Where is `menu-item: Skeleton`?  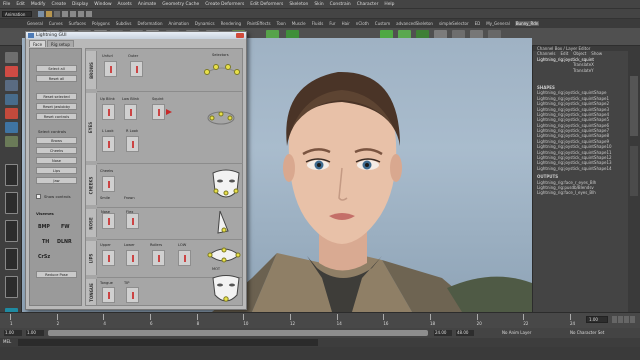 menu-item: Skeleton is located at coordinates (298, 4).